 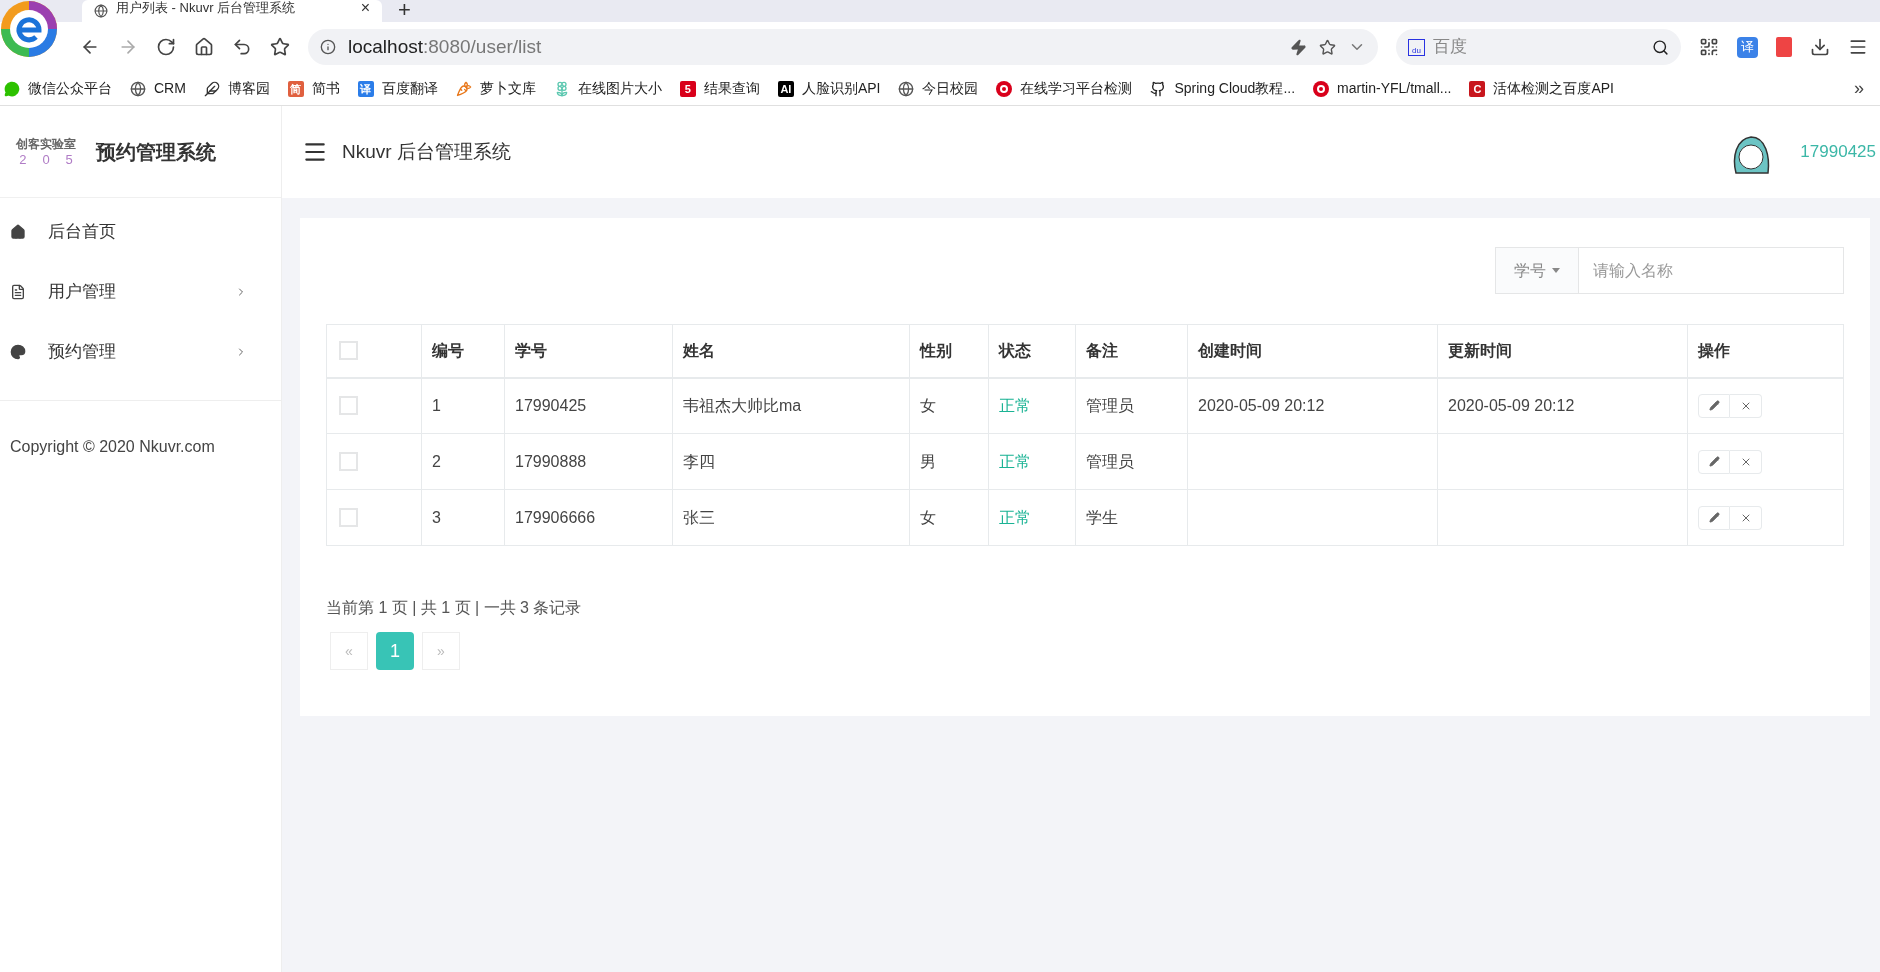 What do you see at coordinates (248, 88) in the screenshot?
I see `bookmark: 博客园` at bounding box center [248, 88].